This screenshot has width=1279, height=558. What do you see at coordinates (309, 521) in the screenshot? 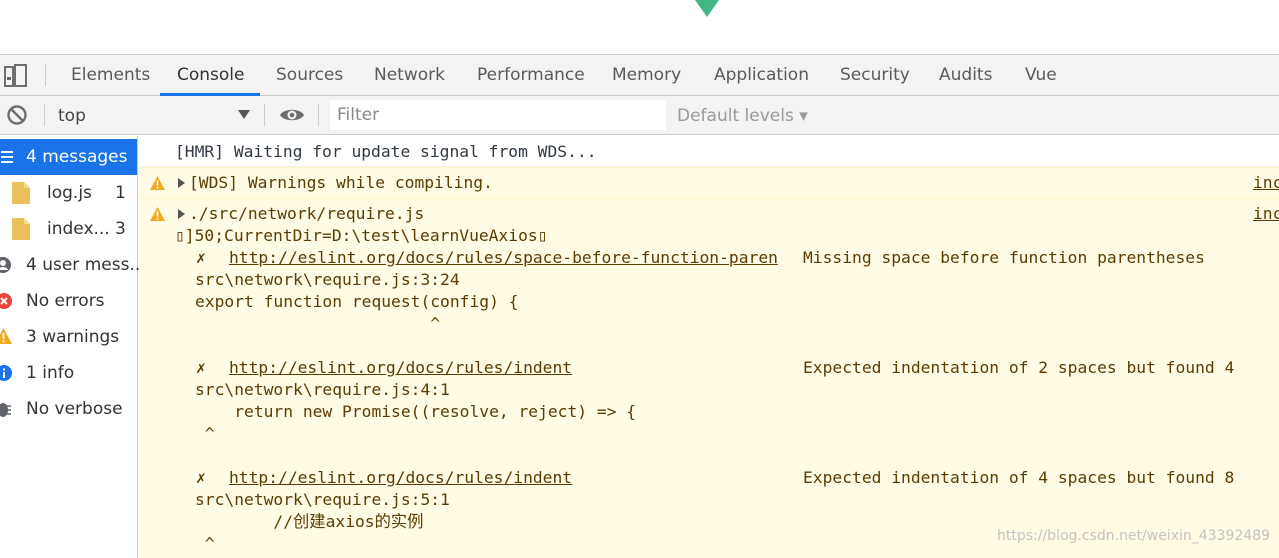
I see `lint-code: //创建axios的实例` at bounding box center [309, 521].